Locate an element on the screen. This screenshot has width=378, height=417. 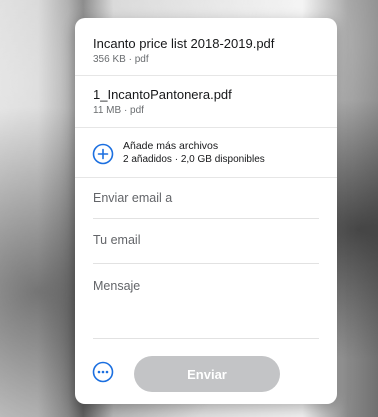
message-row is located at coordinates (206, 301).